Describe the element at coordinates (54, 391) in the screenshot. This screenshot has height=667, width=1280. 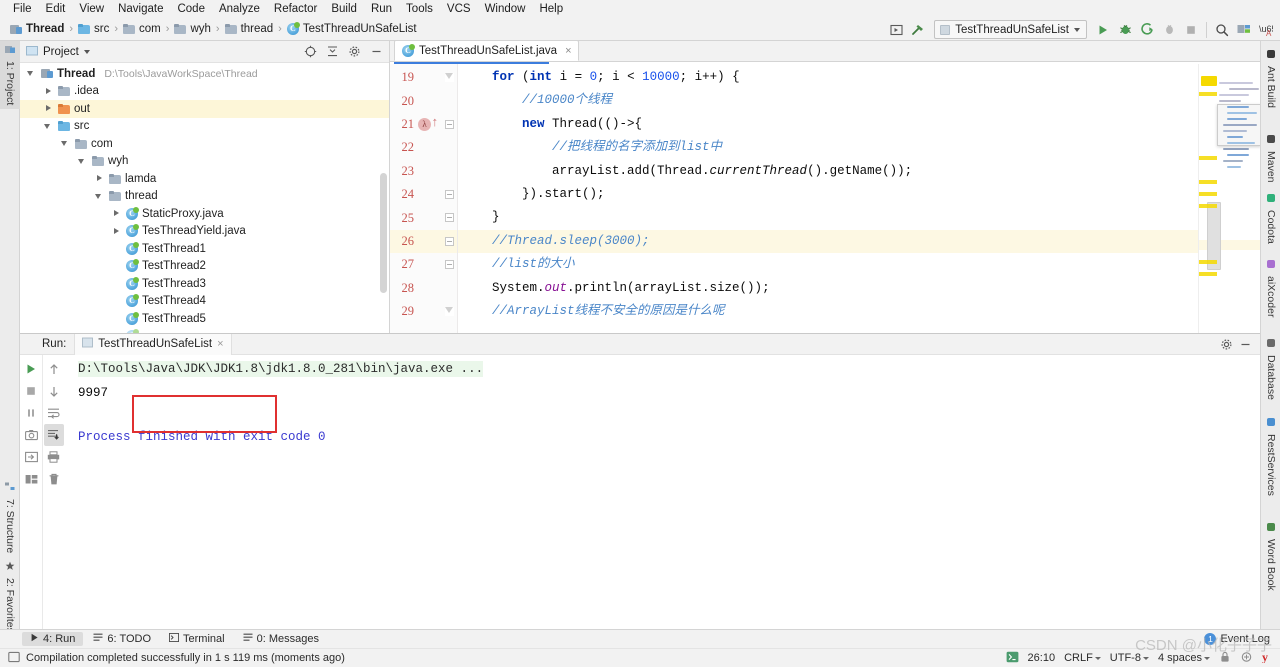
I see `down-arrow-icon` at that location.